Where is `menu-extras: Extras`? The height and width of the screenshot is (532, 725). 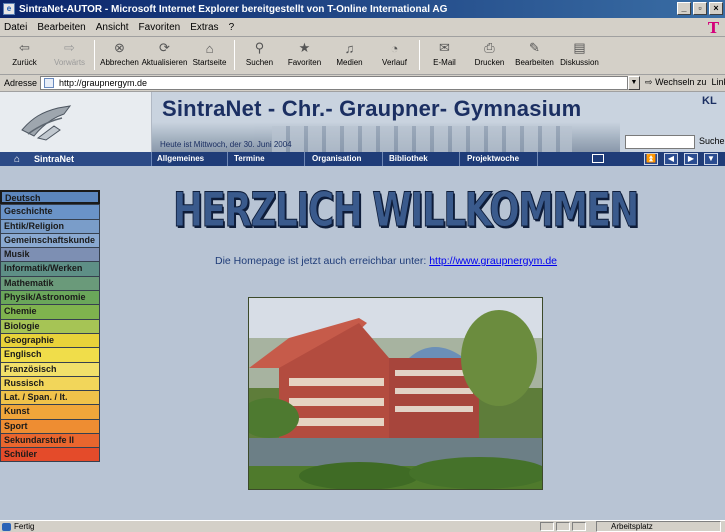
menu-extras: Extras is located at coordinates (204, 27).